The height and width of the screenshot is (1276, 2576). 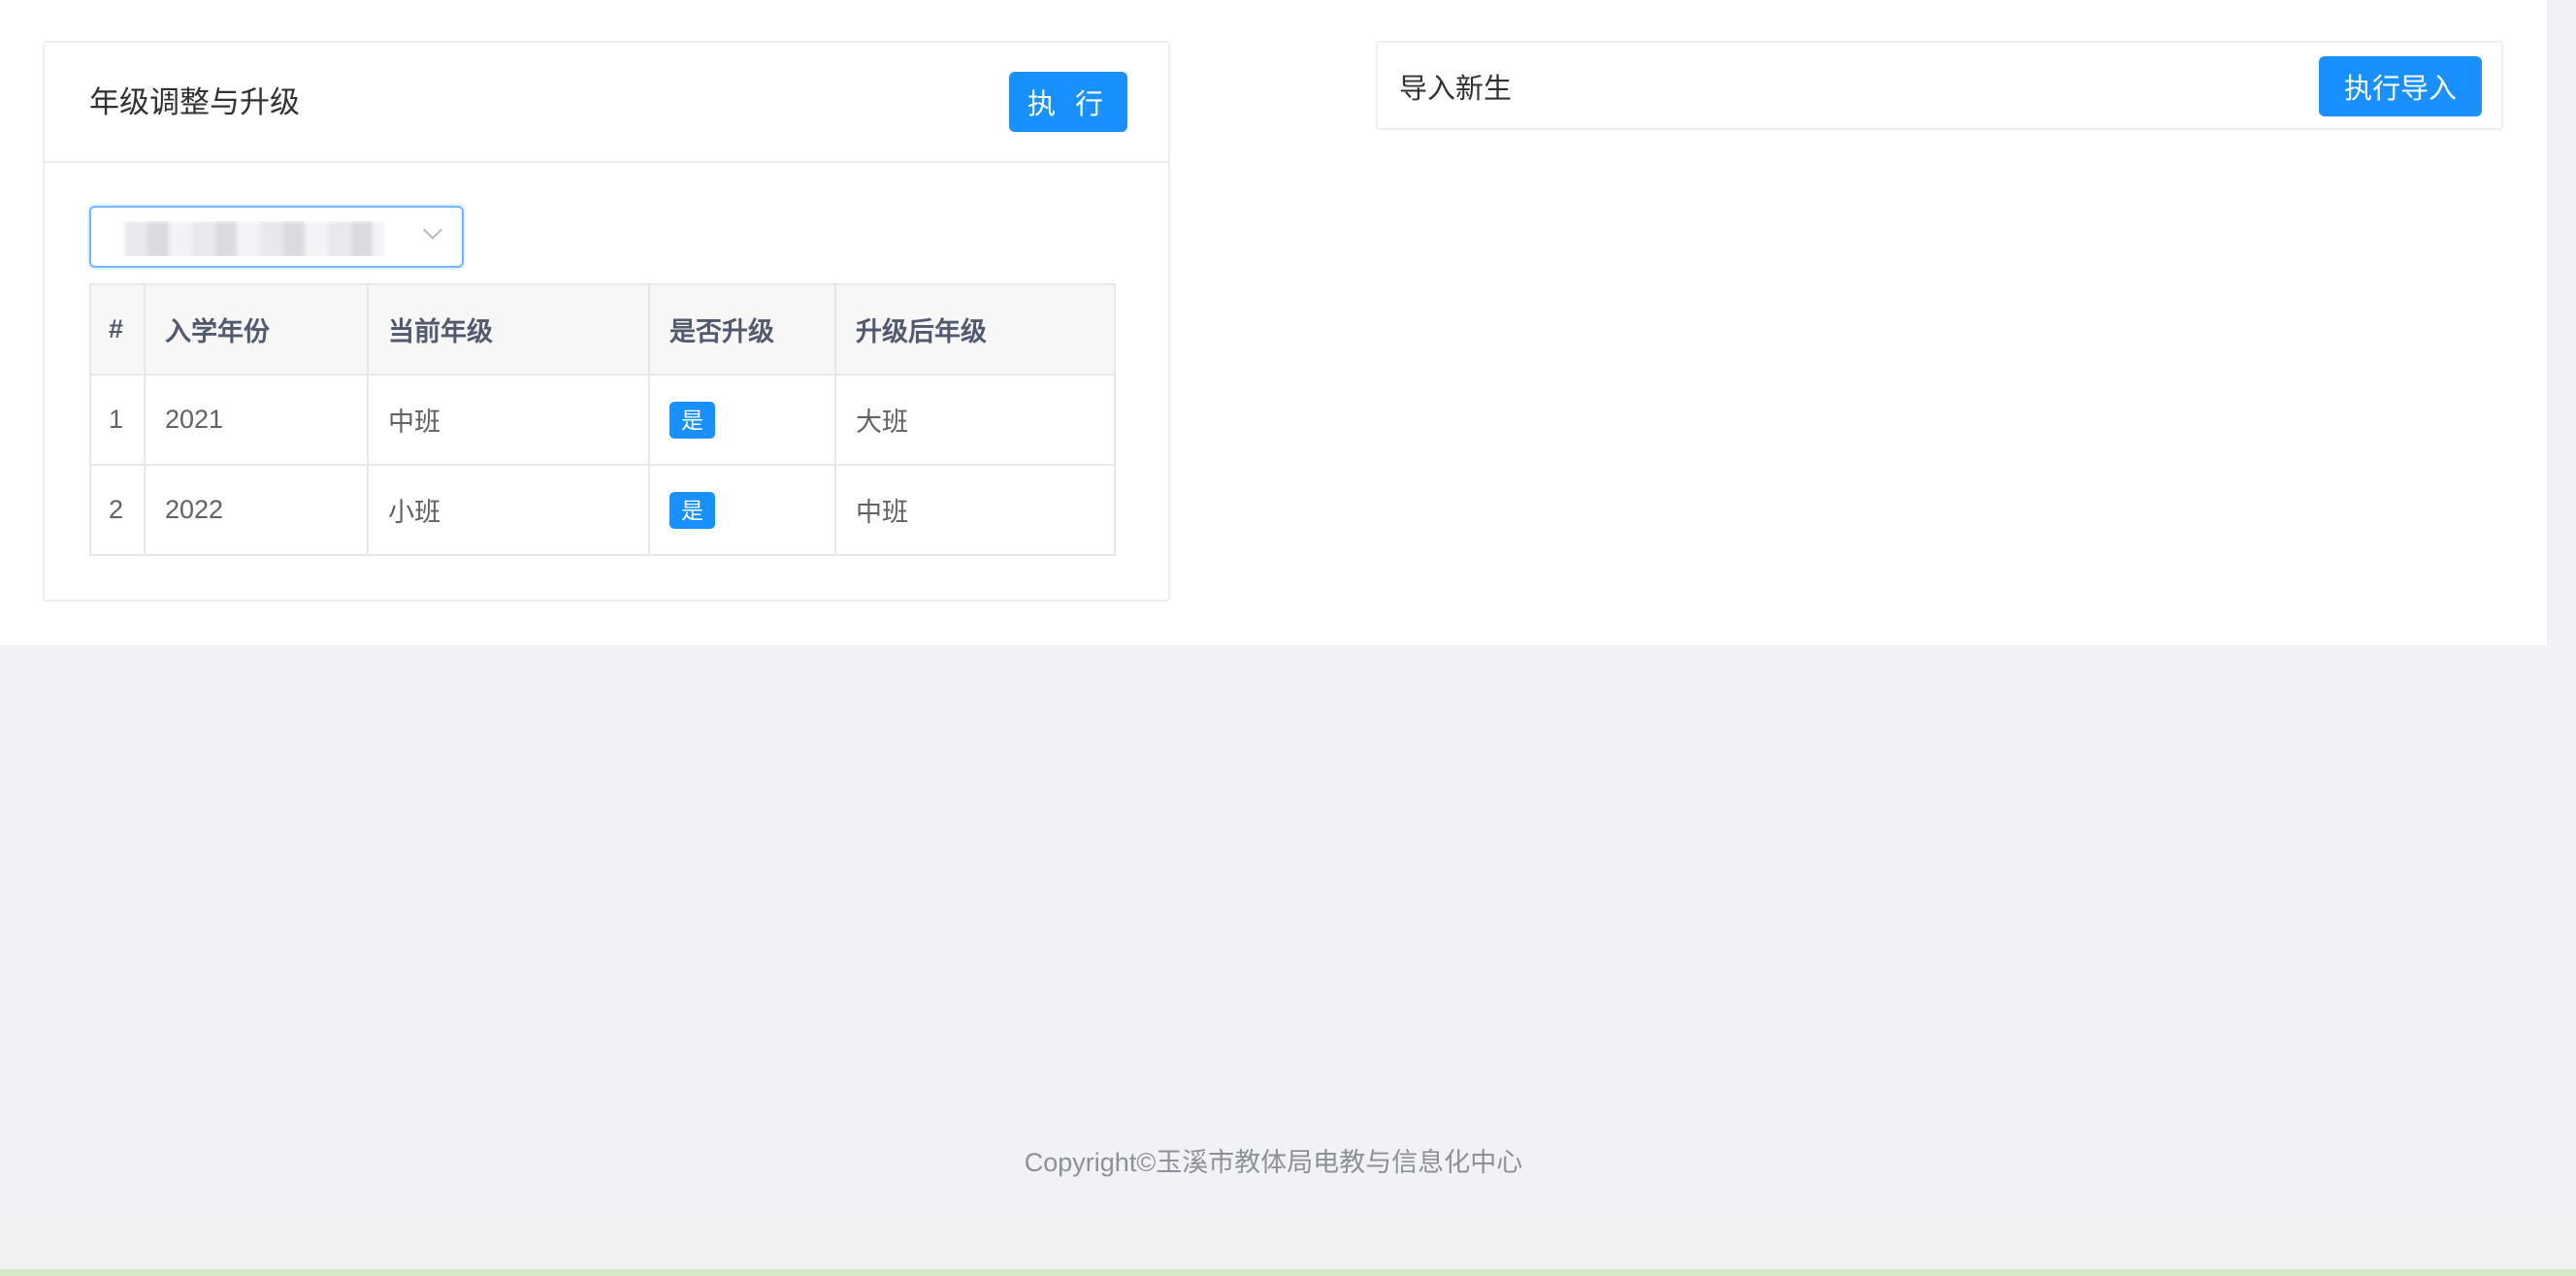 What do you see at coordinates (256, 329) in the screenshot?
I see `header-enroll-year: 入学年份` at bounding box center [256, 329].